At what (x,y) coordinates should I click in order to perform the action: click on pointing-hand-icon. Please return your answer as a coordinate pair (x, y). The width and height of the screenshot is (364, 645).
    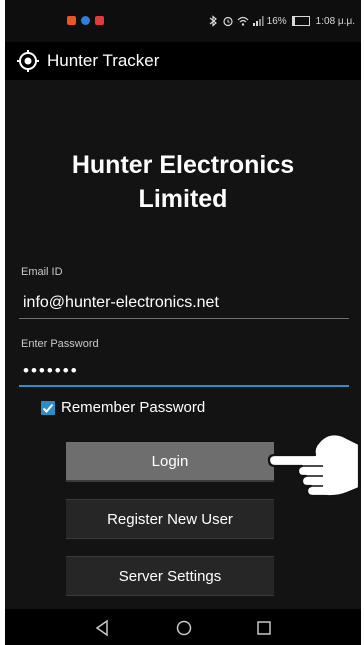
    Looking at the image, I should click on (314, 465).